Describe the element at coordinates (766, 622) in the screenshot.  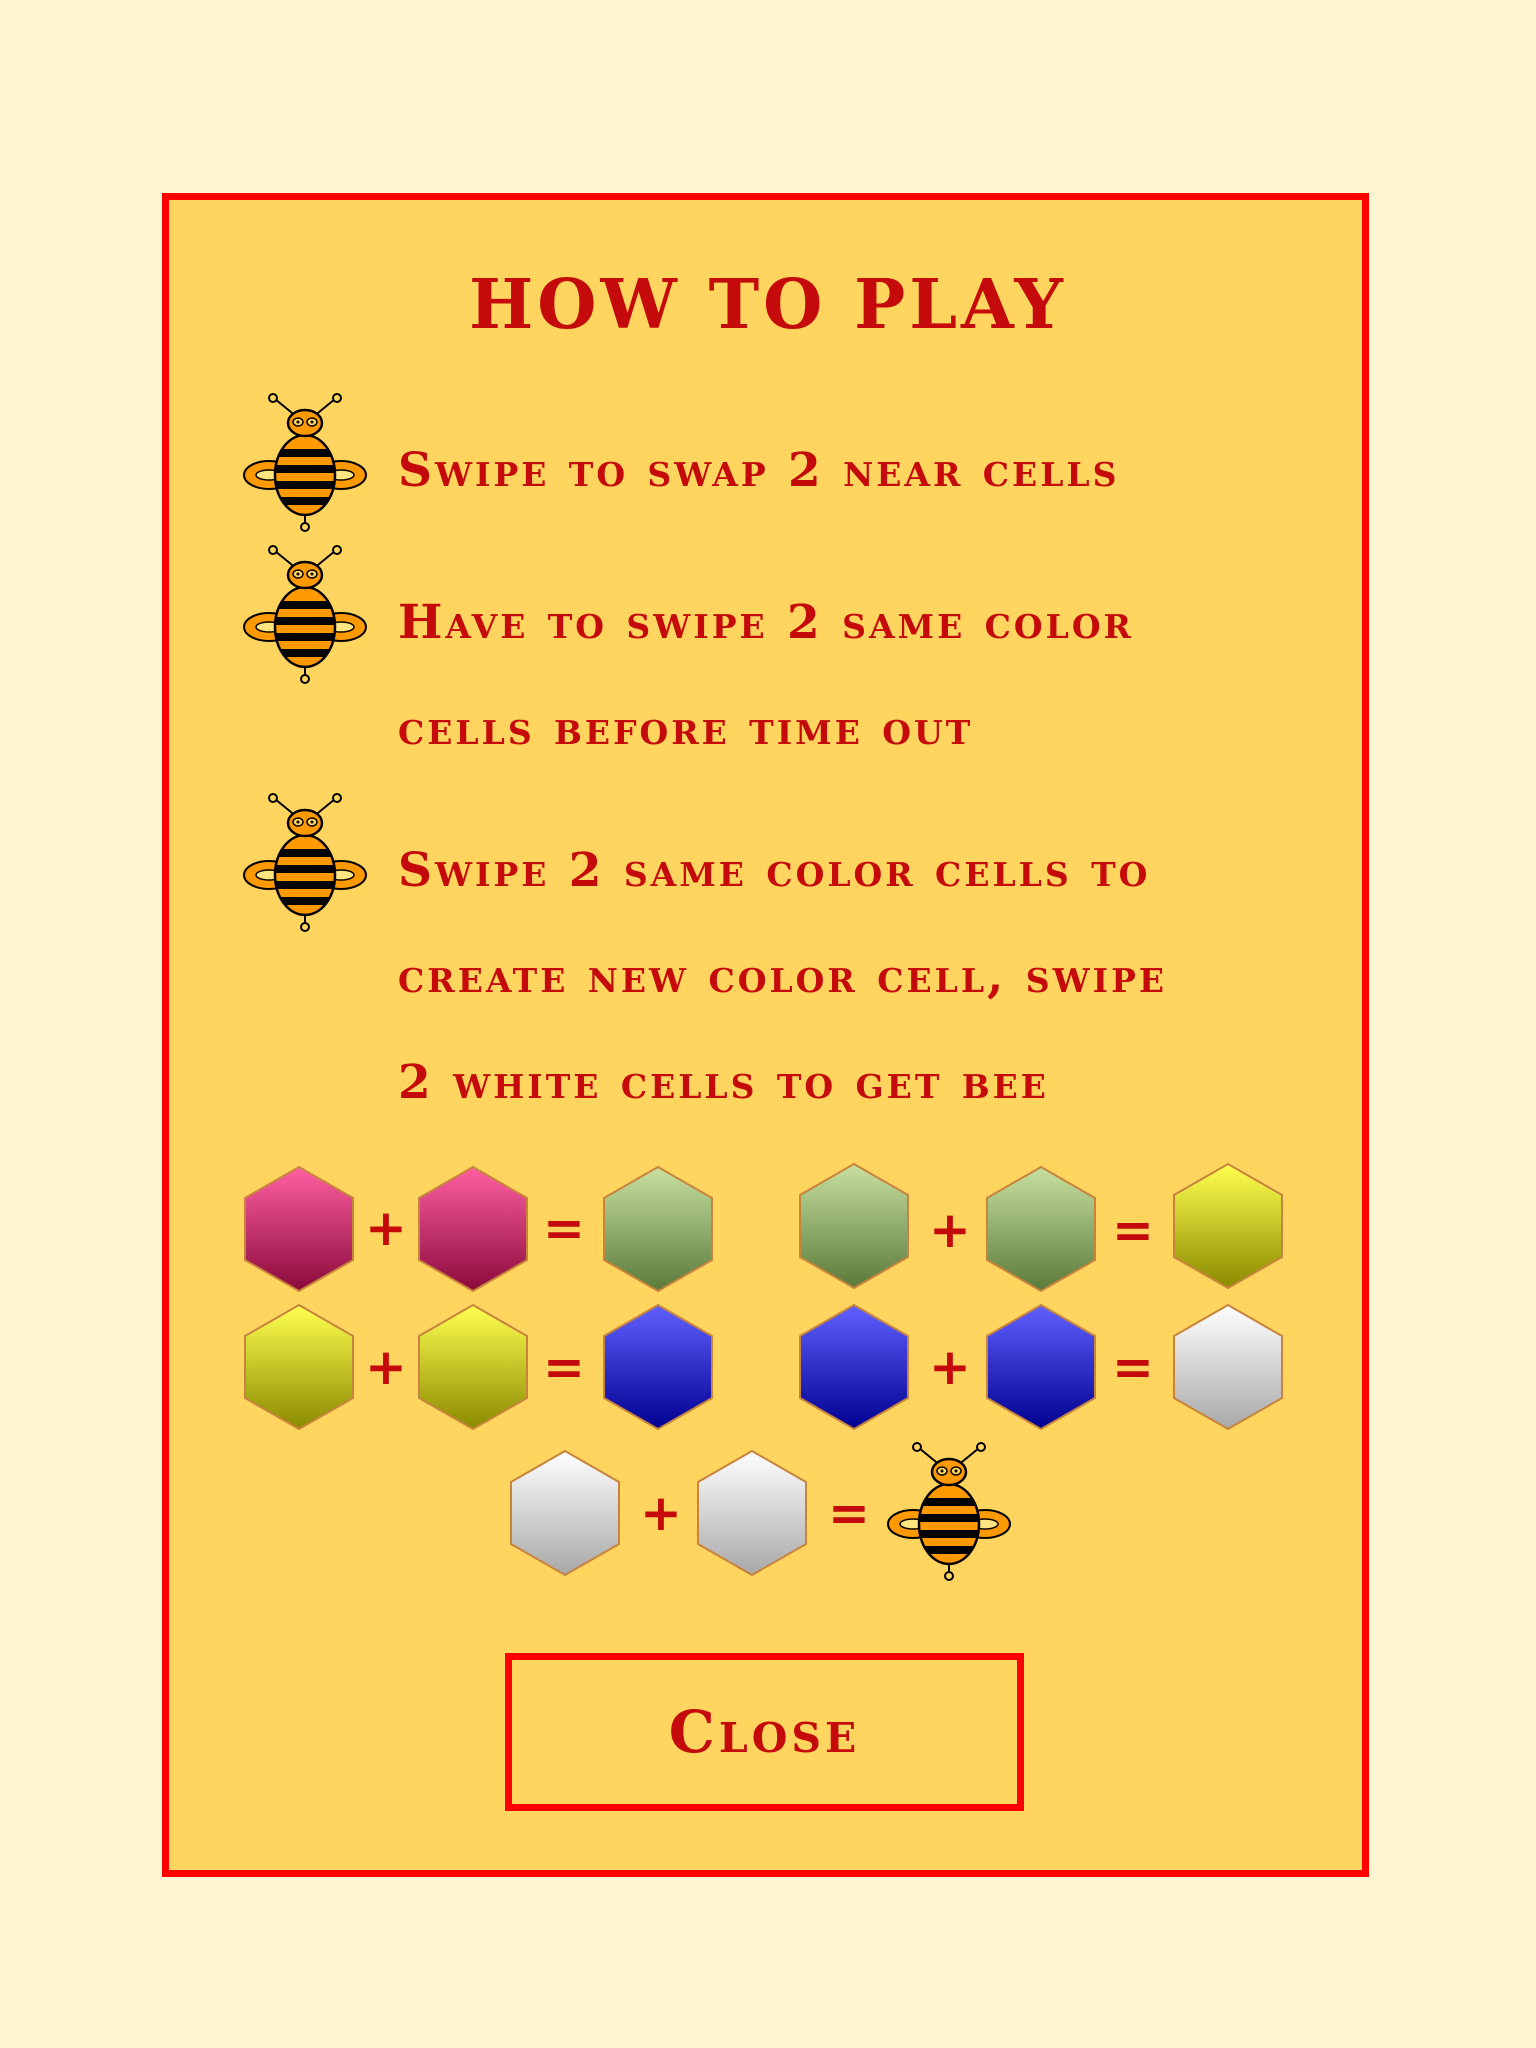
I see `rule-2-line-1: Have to swipe 2 same color` at that location.